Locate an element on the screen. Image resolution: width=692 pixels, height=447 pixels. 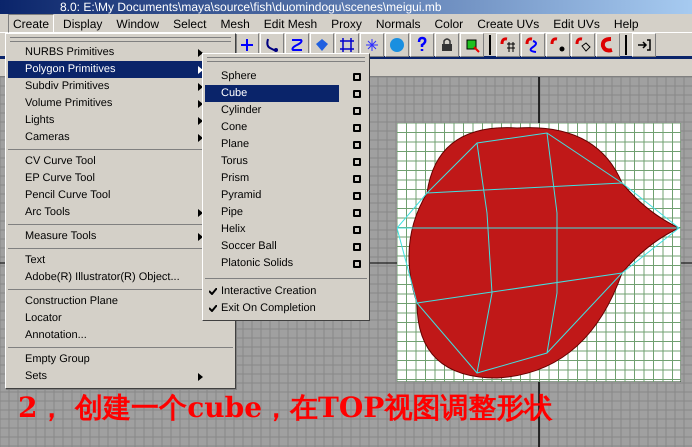
magnet-surface-icon is located at coordinates (583, 44).